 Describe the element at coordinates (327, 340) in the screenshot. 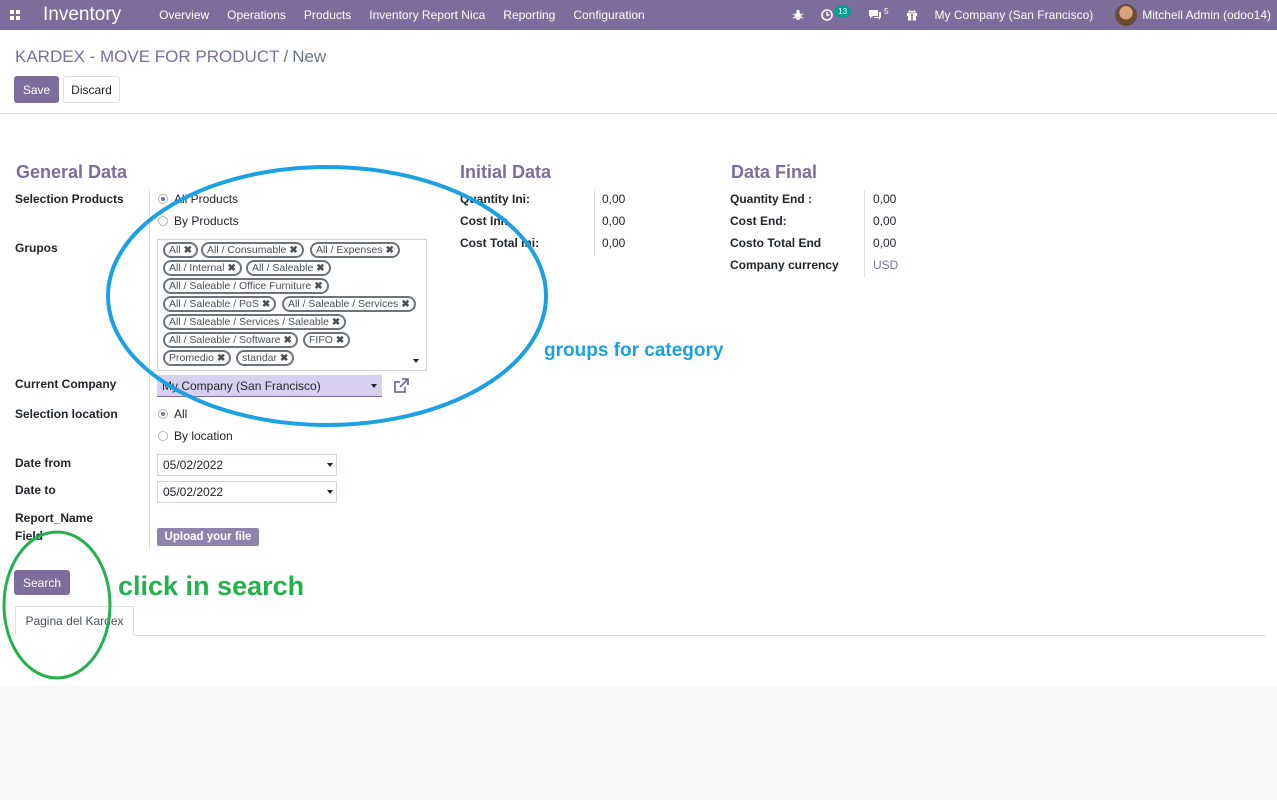

I see `tag-fifo: FIFO ✖` at that location.